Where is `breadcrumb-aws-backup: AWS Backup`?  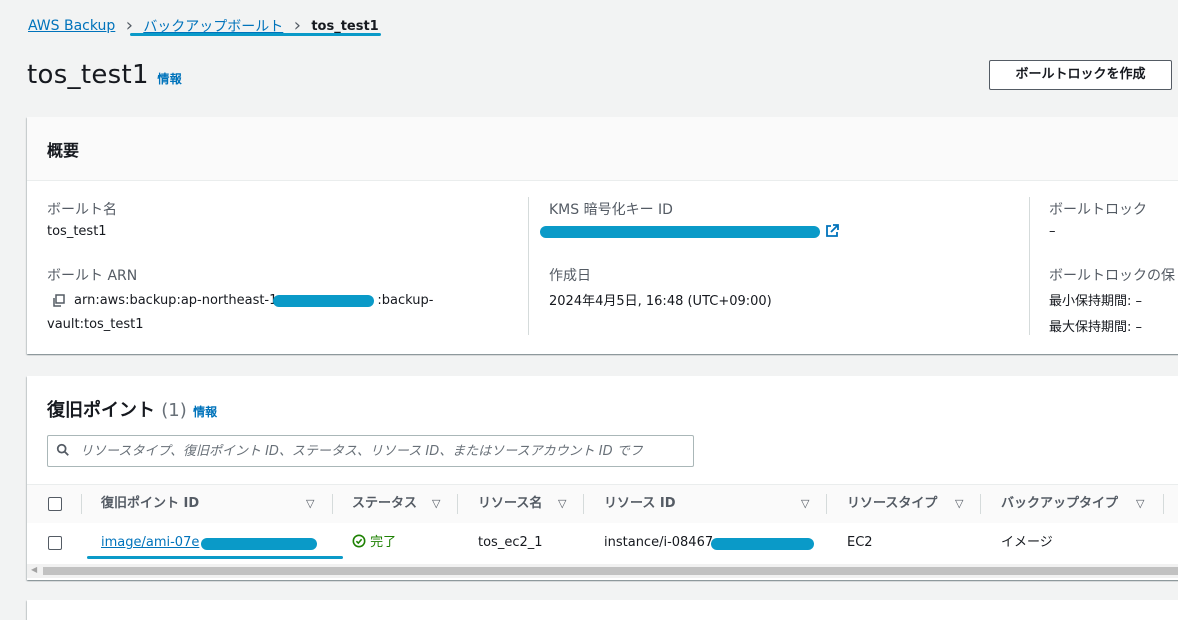
breadcrumb-aws-backup: AWS Backup is located at coordinates (71, 26).